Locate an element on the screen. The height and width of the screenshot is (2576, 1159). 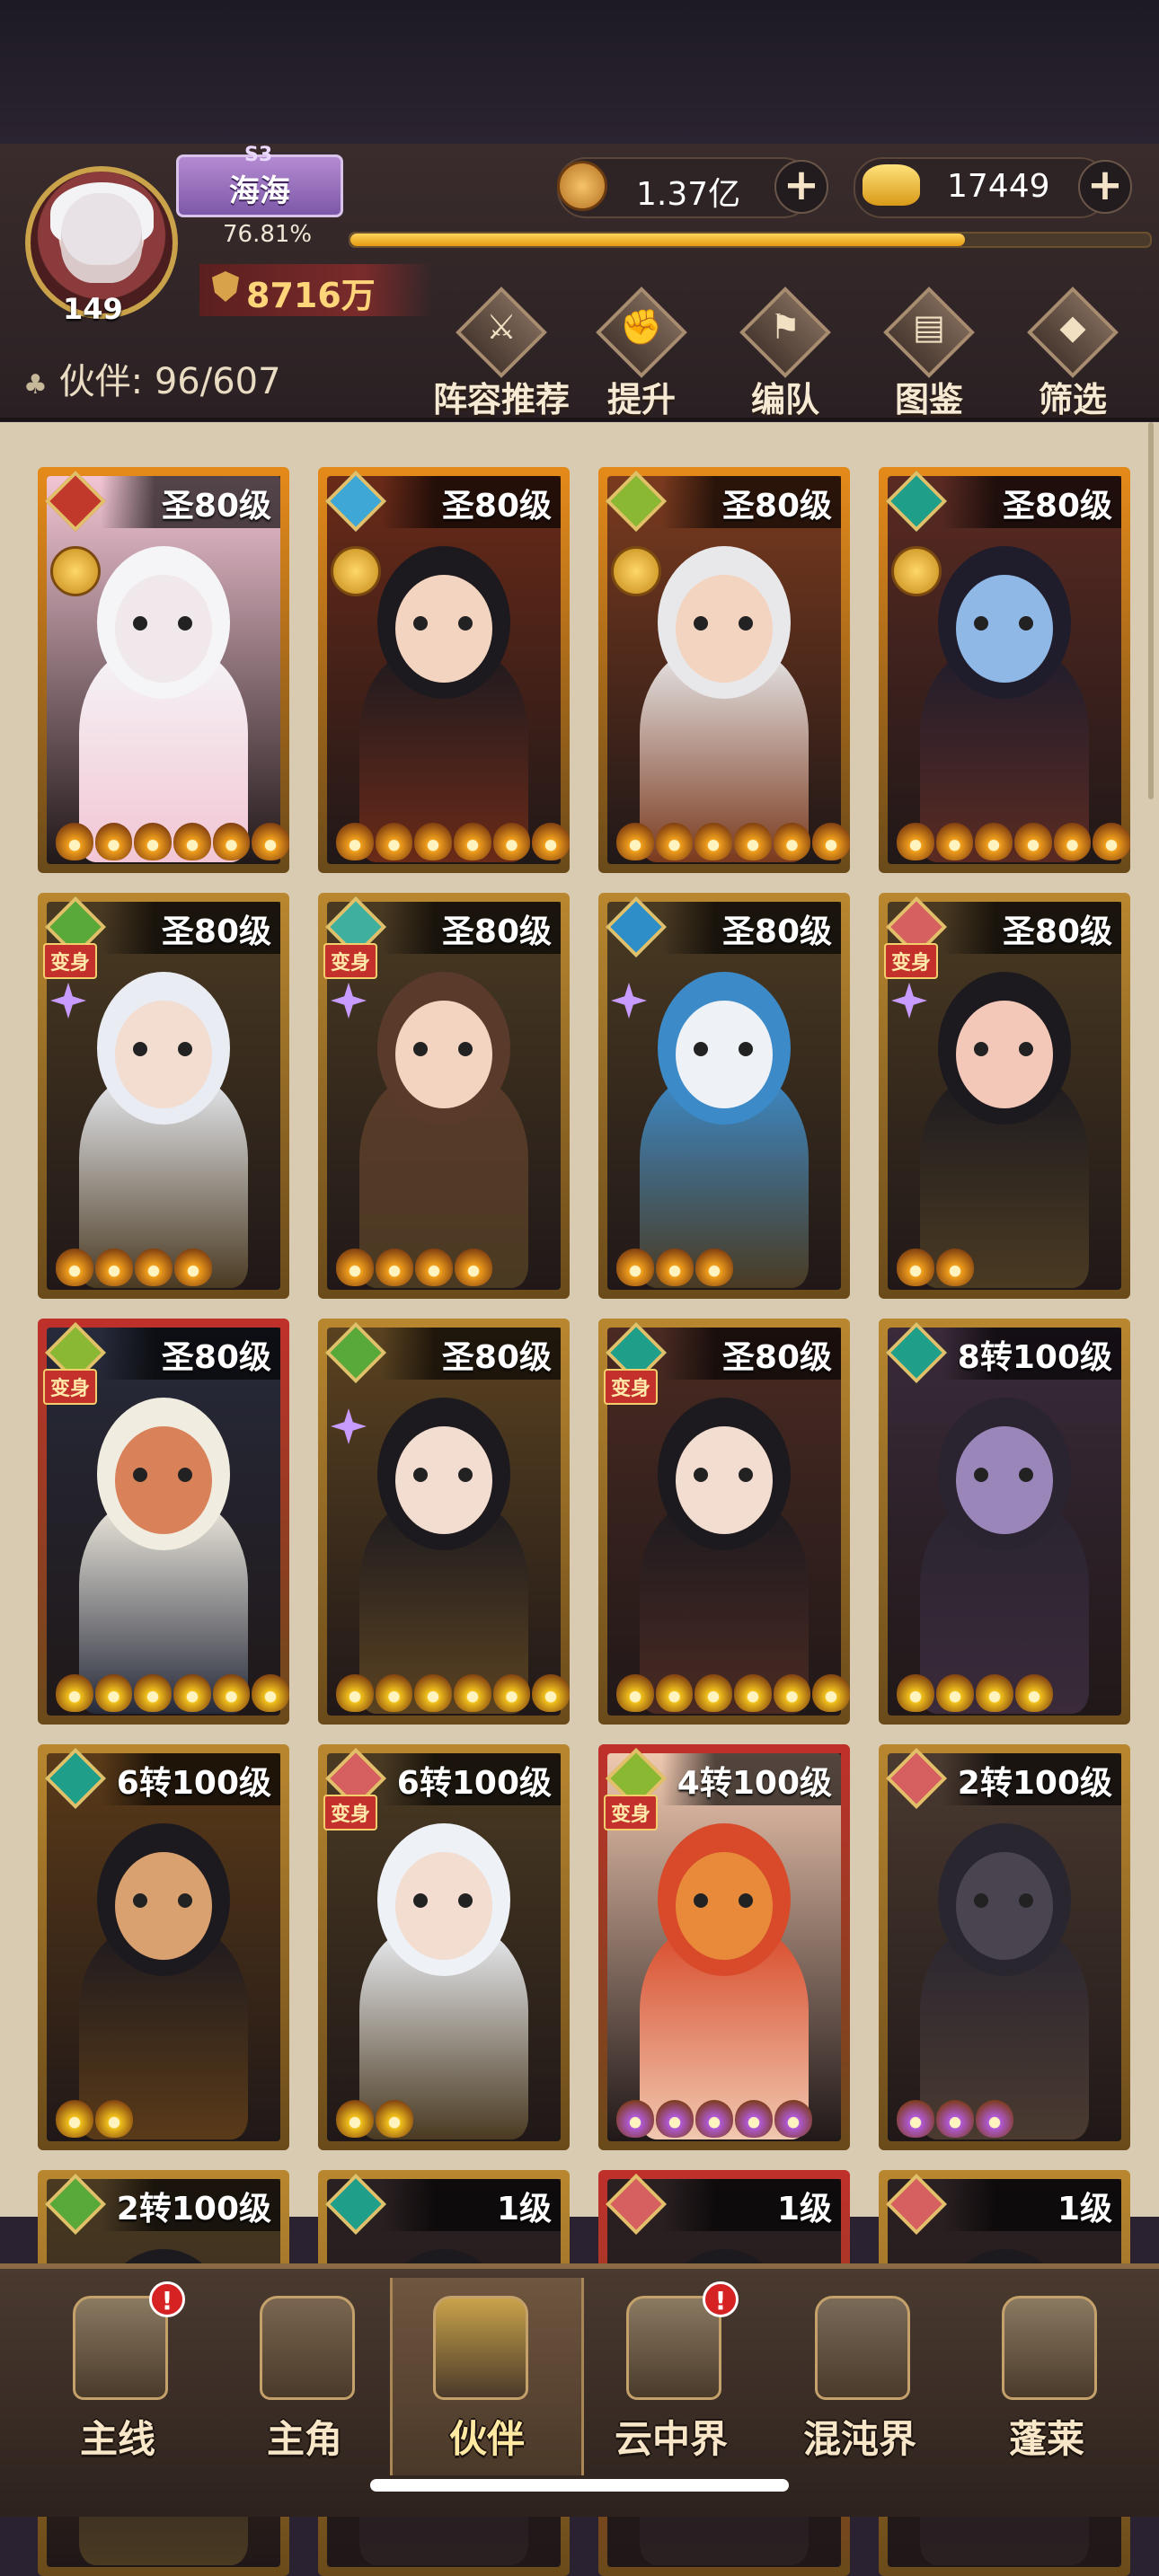
gold-currency: 17449 is located at coordinates (981, 187).